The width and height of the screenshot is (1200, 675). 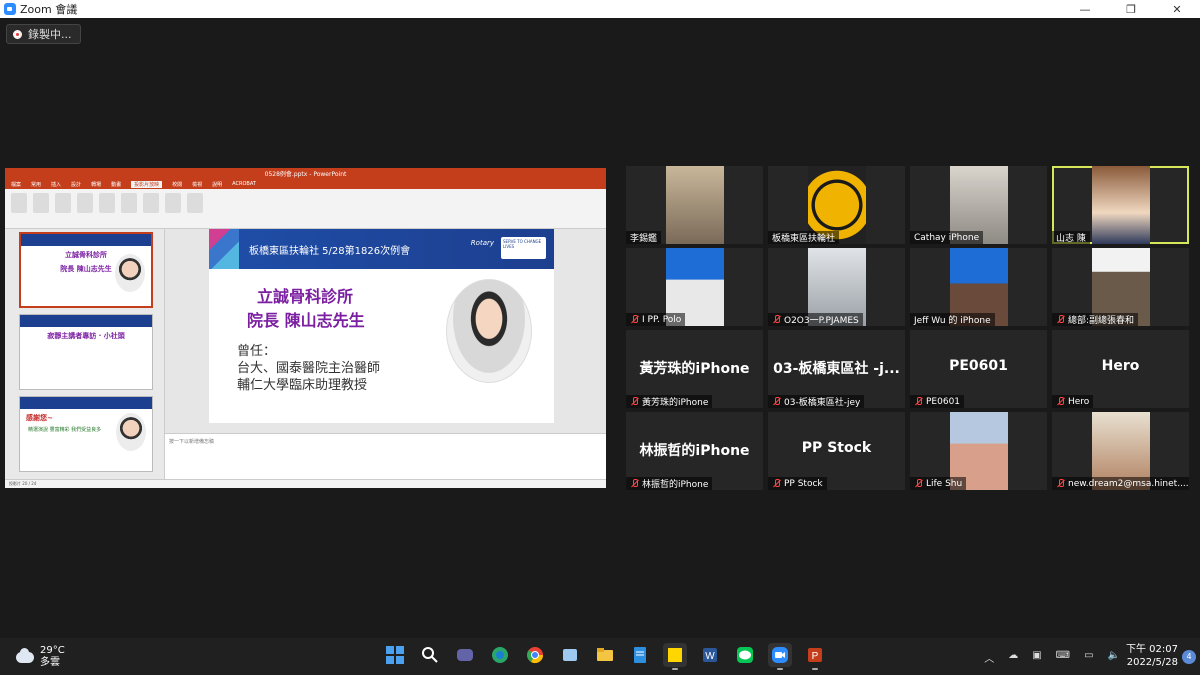 I want to click on participant-tile: 林振哲的iPhone 林振哲的iPhone, so click(x=694, y=451).